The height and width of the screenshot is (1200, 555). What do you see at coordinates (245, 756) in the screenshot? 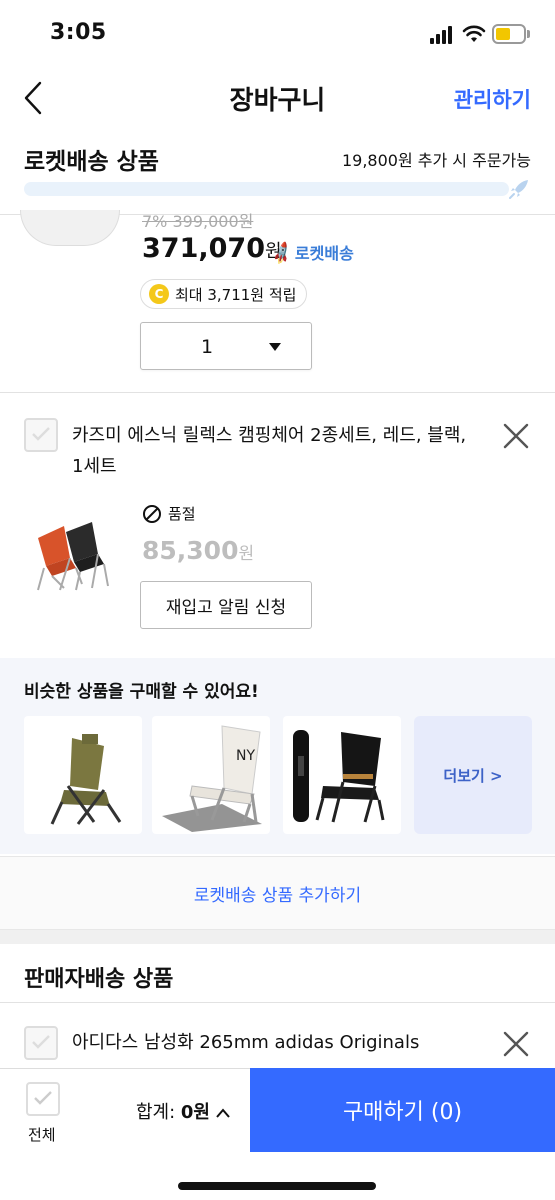
I see `svg-text: NY` at bounding box center [245, 756].